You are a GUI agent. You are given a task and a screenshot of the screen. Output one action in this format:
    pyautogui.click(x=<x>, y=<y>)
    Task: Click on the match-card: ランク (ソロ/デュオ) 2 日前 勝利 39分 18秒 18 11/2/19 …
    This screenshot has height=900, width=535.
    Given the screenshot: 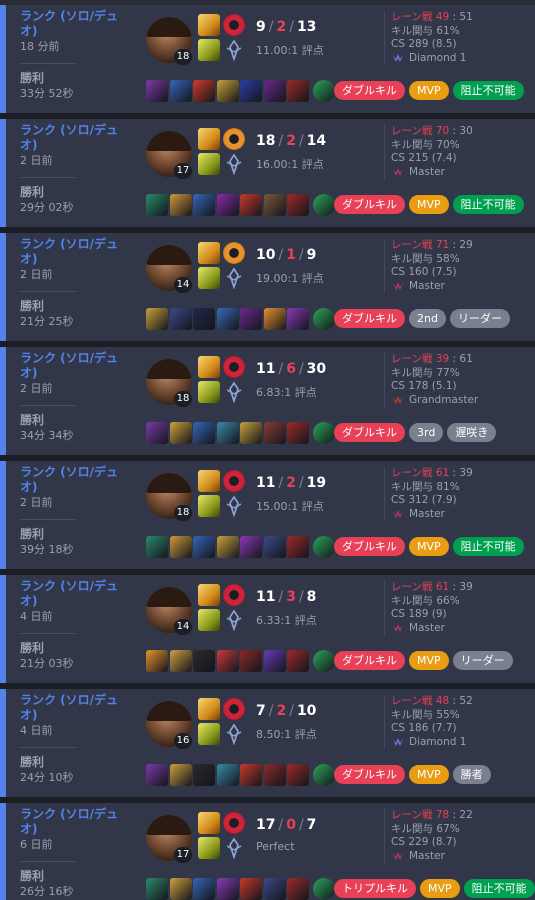 What is the action you would take?
    pyautogui.click(x=267, y=515)
    